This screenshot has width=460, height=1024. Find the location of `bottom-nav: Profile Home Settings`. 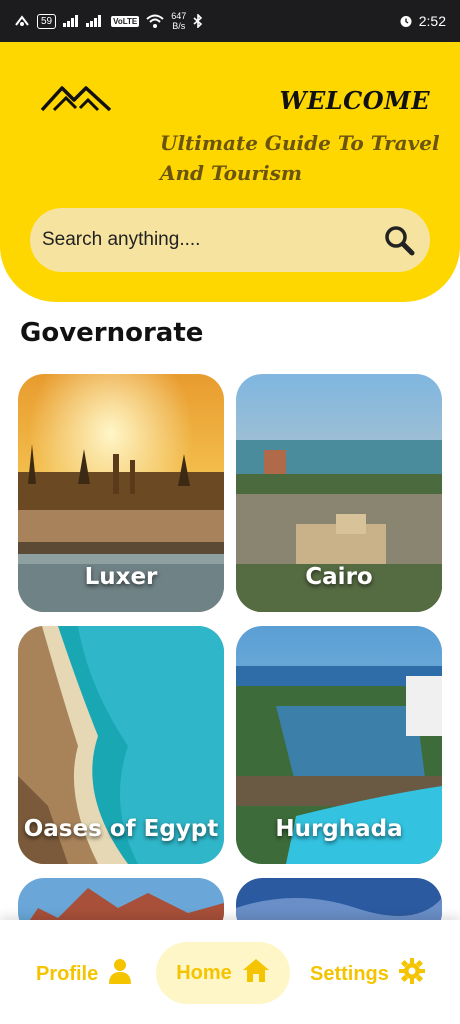

bottom-nav: Profile Home Settings is located at coordinates (230, 972).